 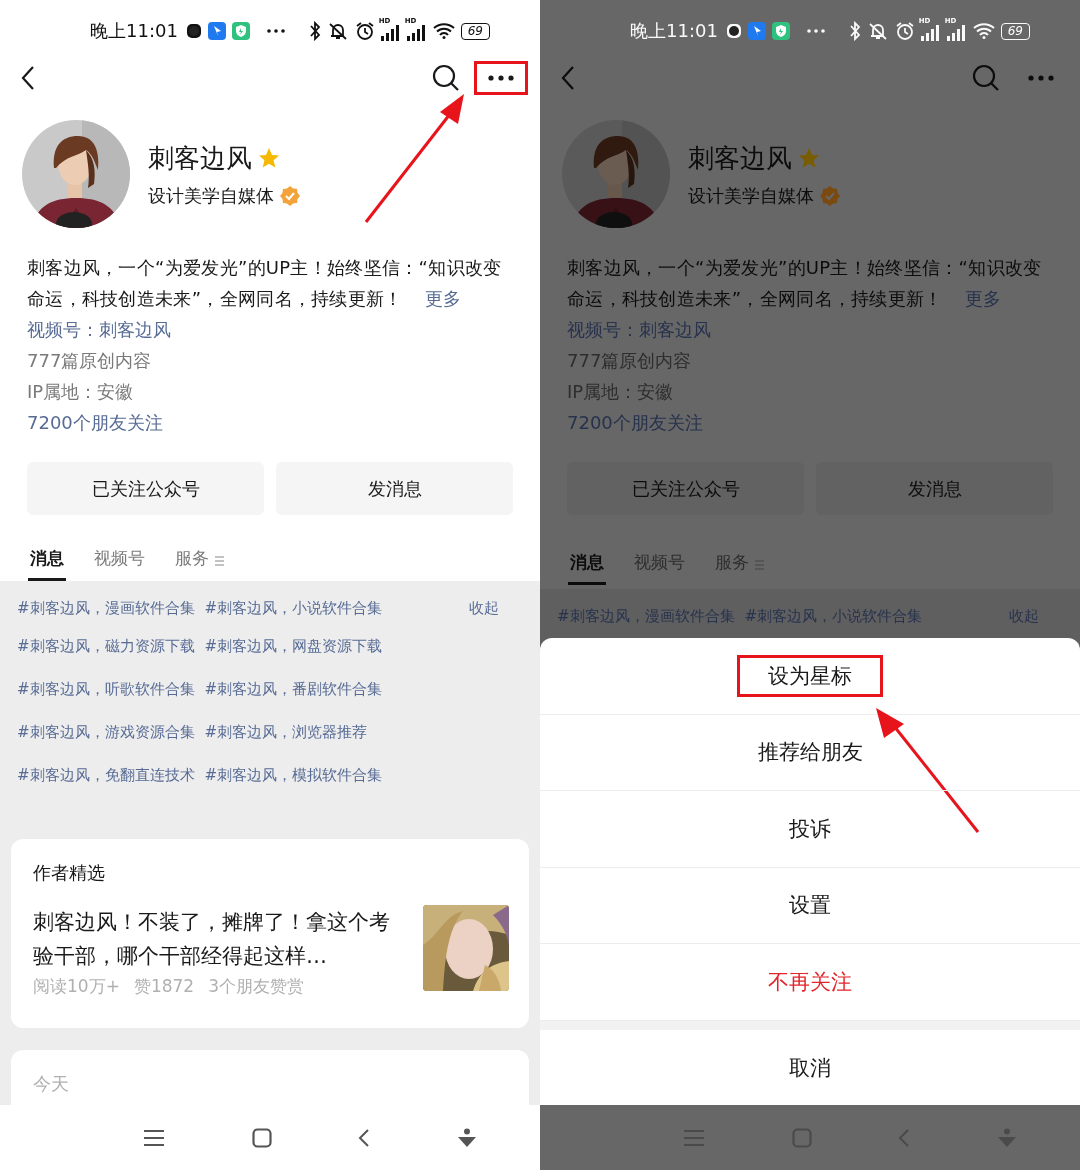 What do you see at coordinates (106, 689) in the screenshot?
I see `topic-tag: #刺客边风，听歌软件合集` at bounding box center [106, 689].